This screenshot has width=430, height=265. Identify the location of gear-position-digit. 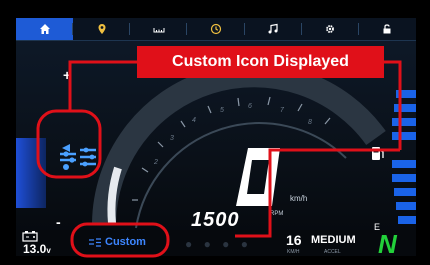
(258, 177).